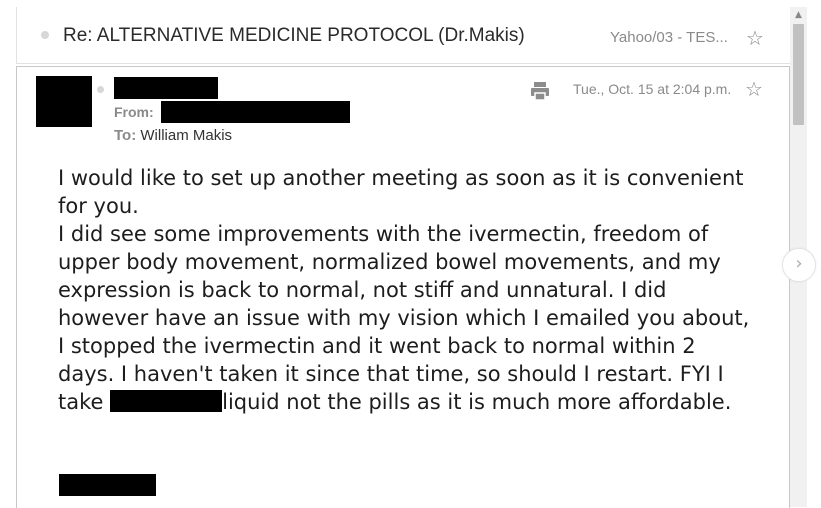 The image size is (821, 508). What do you see at coordinates (134, 112) in the screenshot?
I see `from-label: From:` at bounding box center [134, 112].